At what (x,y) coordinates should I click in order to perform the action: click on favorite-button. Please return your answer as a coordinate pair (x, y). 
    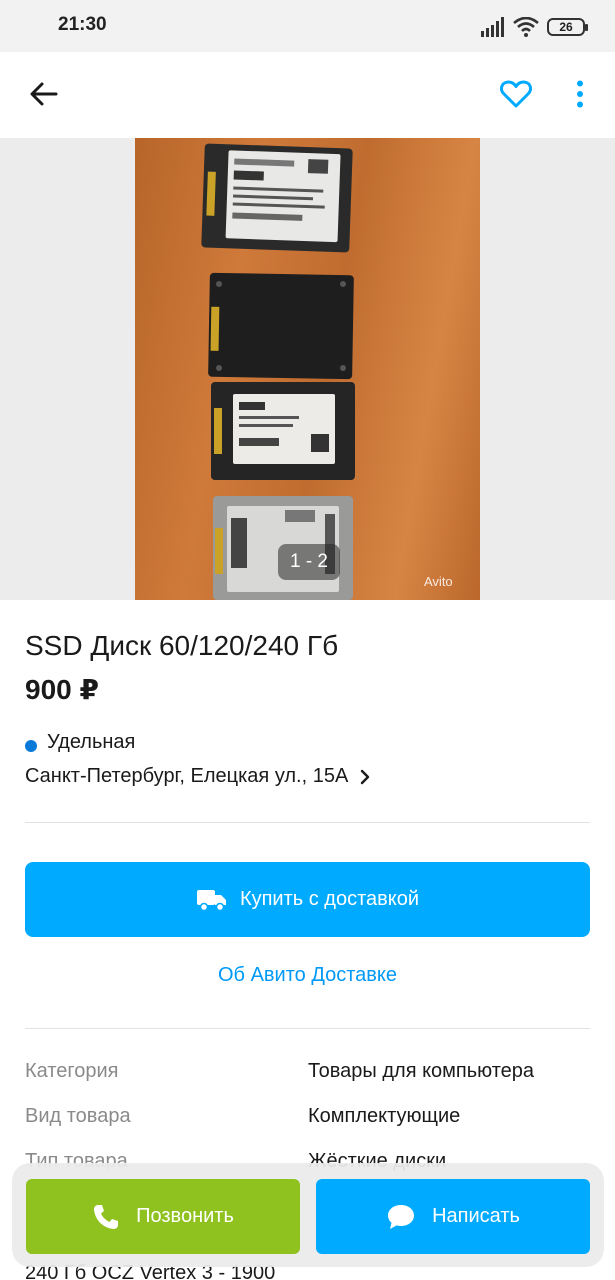
    Looking at the image, I should click on (516, 94).